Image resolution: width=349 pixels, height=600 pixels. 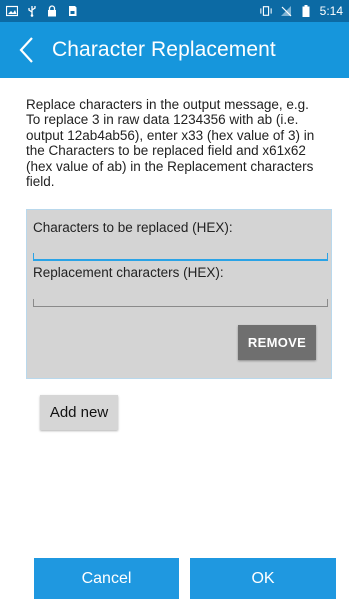 I want to click on add-new-button: Add new, so click(x=79, y=412).